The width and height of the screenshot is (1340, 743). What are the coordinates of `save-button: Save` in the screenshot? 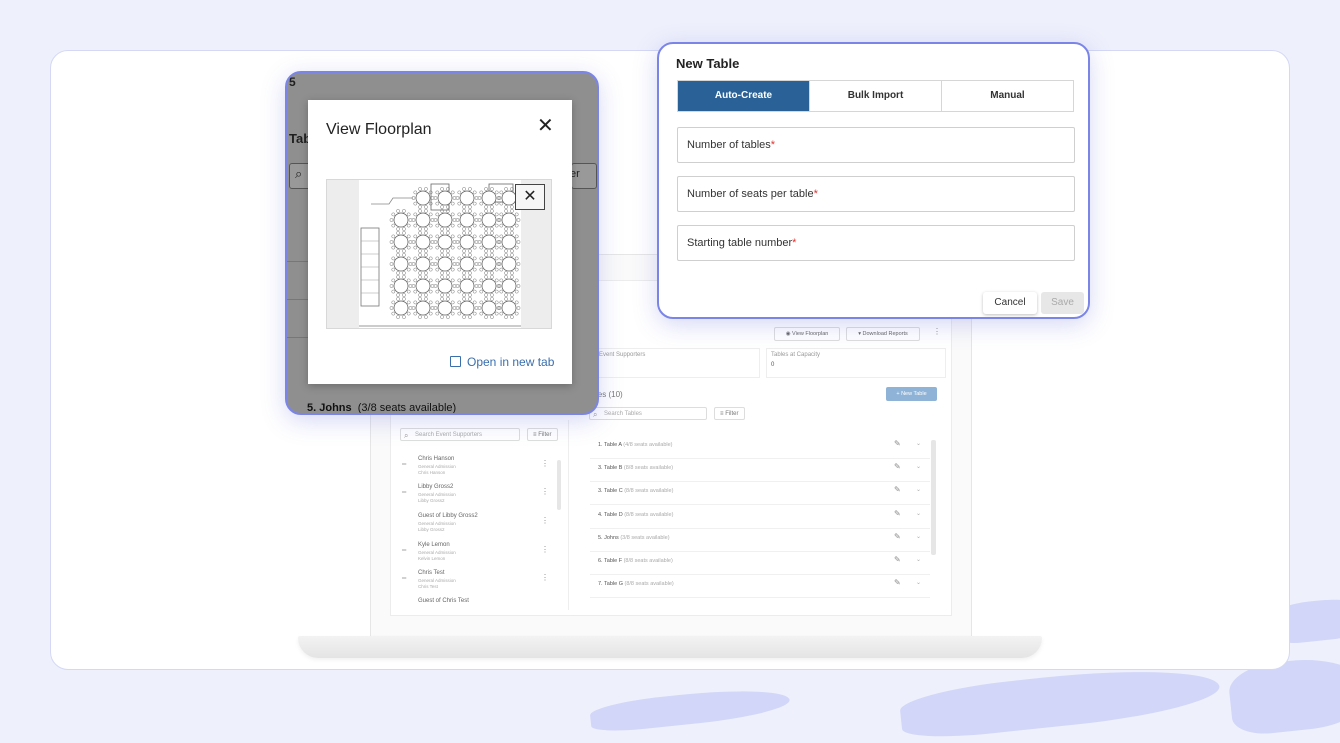 It's located at (1062, 303).